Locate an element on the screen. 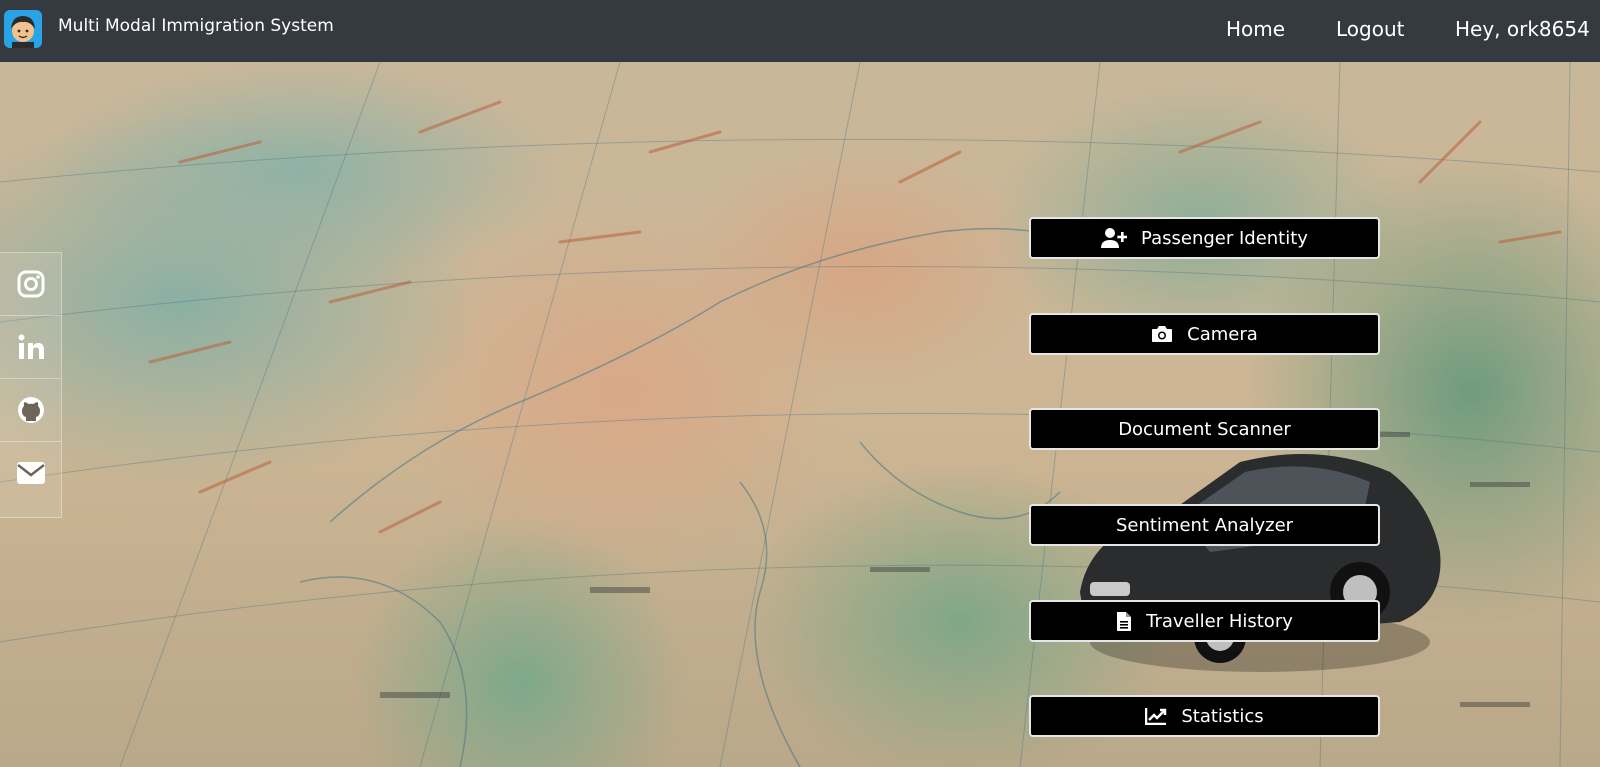 This screenshot has width=1600, height=767. sentiment-analyzer-label: Sentiment Analyzer is located at coordinates (1204, 525).